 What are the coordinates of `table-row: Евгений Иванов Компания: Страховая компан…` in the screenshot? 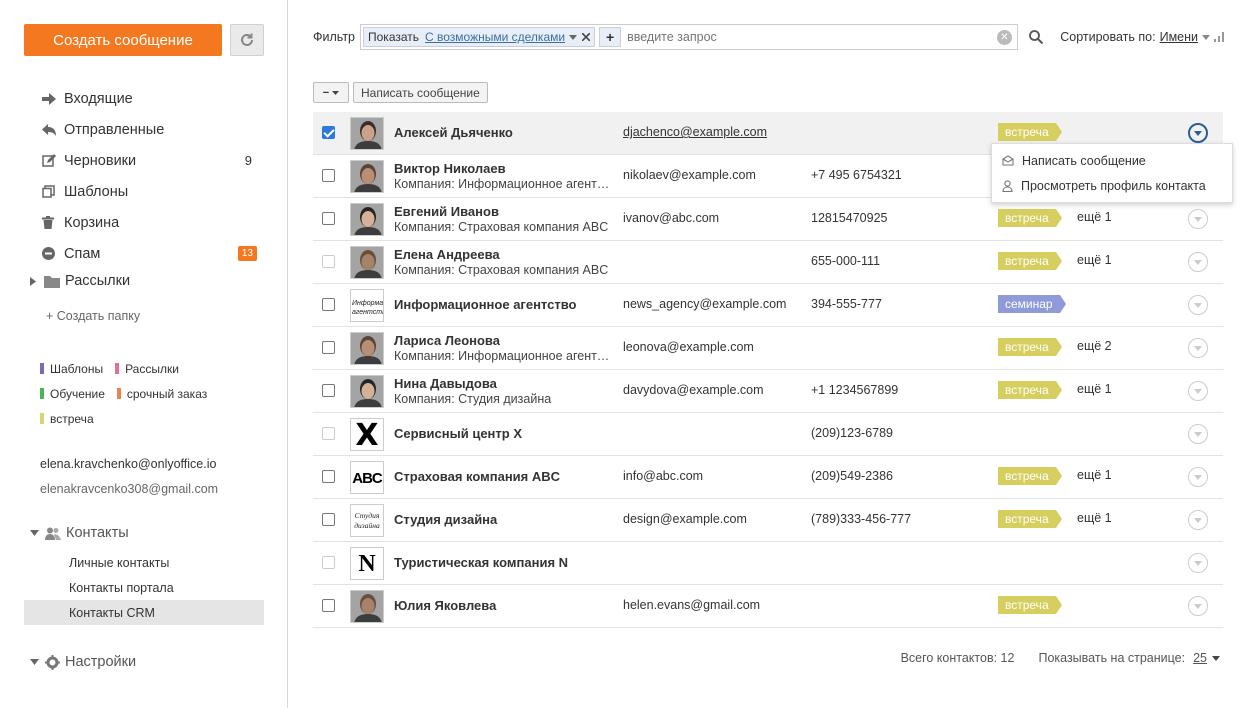 It's located at (768, 219).